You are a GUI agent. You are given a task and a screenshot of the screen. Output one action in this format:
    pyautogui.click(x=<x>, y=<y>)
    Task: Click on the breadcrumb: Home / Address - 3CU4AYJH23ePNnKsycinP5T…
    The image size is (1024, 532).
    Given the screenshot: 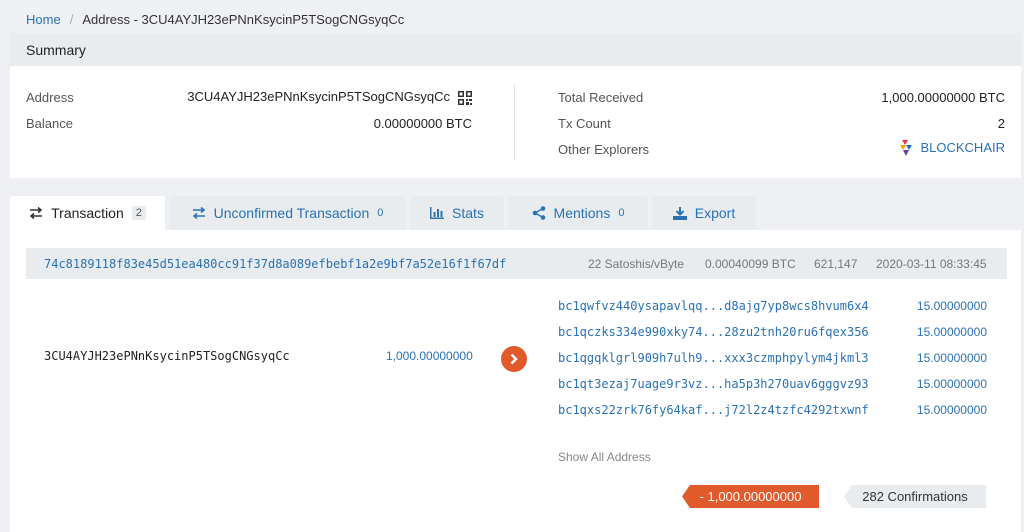 What is the action you would take?
    pyautogui.click(x=215, y=19)
    